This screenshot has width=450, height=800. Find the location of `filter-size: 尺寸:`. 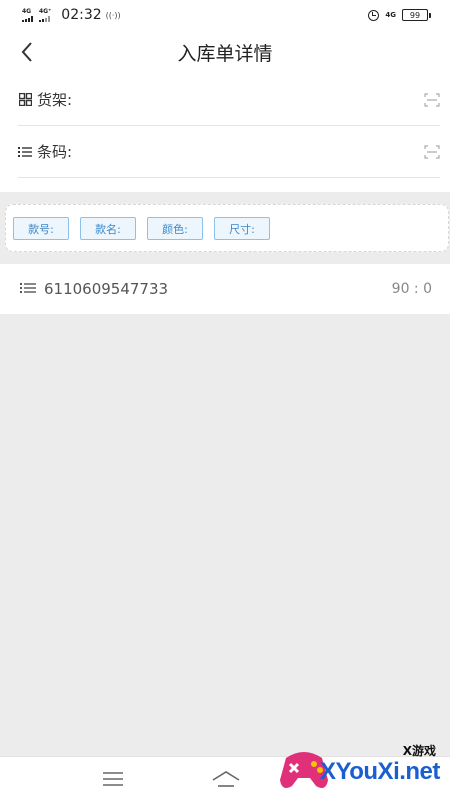

filter-size: 尺寸: is located at coordinates (242, 228).